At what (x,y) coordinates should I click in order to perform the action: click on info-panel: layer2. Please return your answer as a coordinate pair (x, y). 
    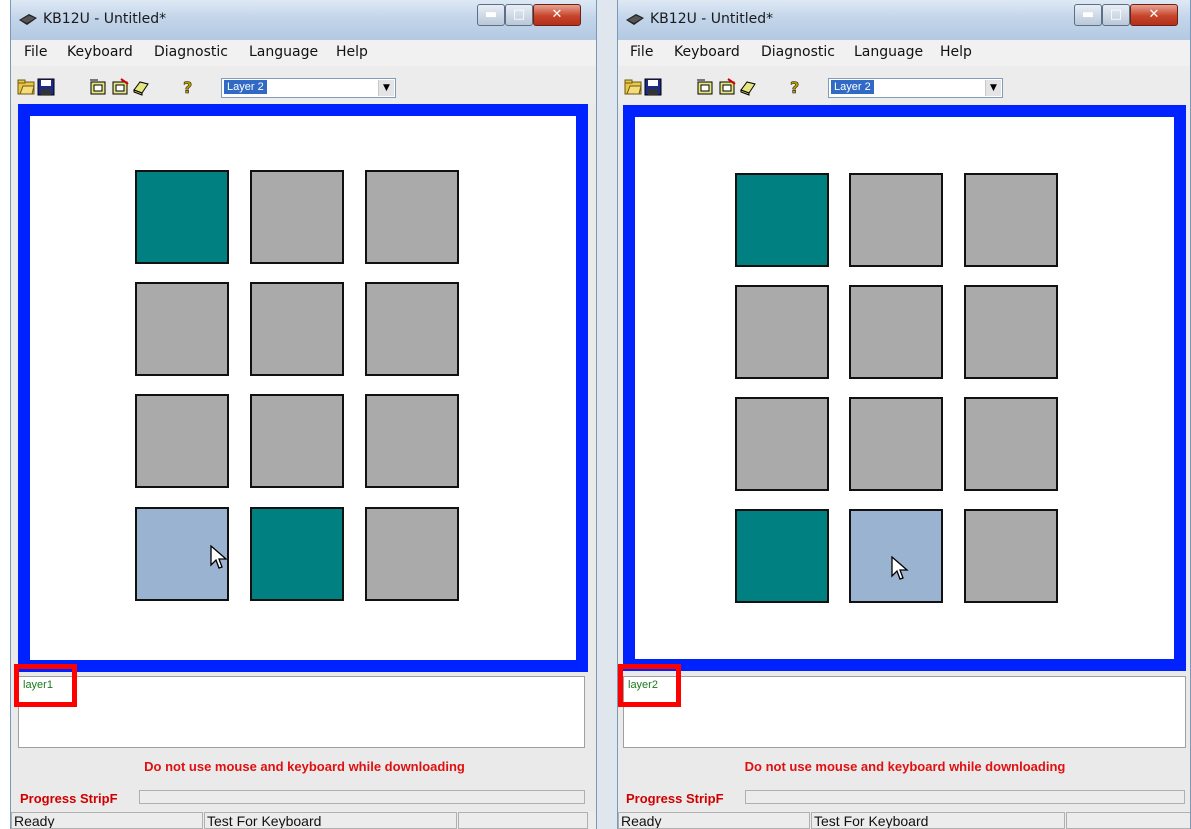
    Looking at the image, I should click on (904, 712).